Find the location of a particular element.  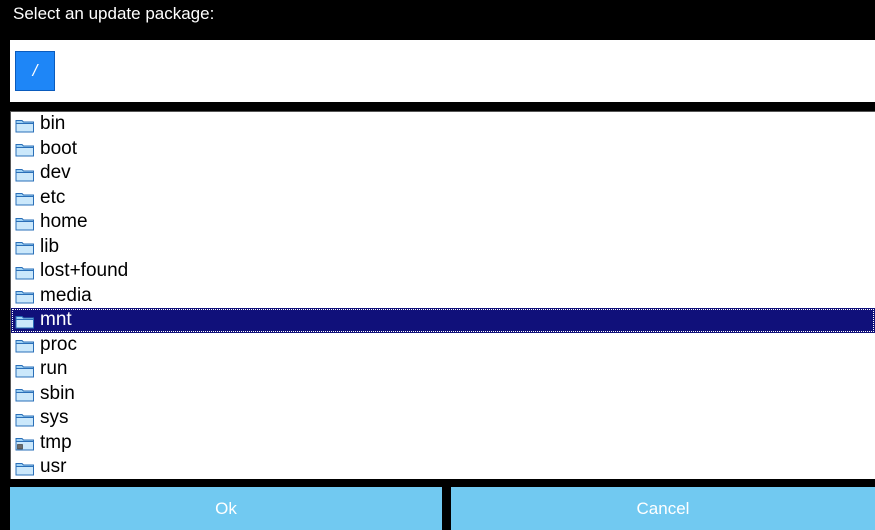

file-row-label: mnt is located at coordinates (56, 320).